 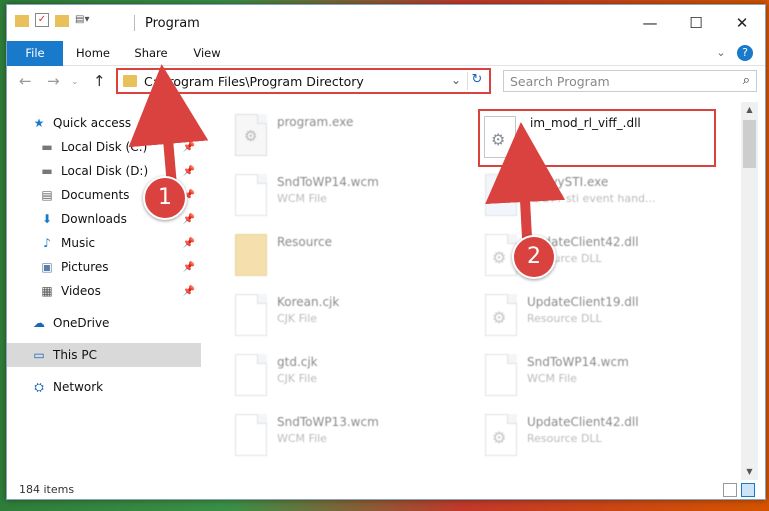 What do you see at coordinates (78, 243) in the screenshot?
I see `sidebar-item-label: Music` at bounding box center [78, 243].